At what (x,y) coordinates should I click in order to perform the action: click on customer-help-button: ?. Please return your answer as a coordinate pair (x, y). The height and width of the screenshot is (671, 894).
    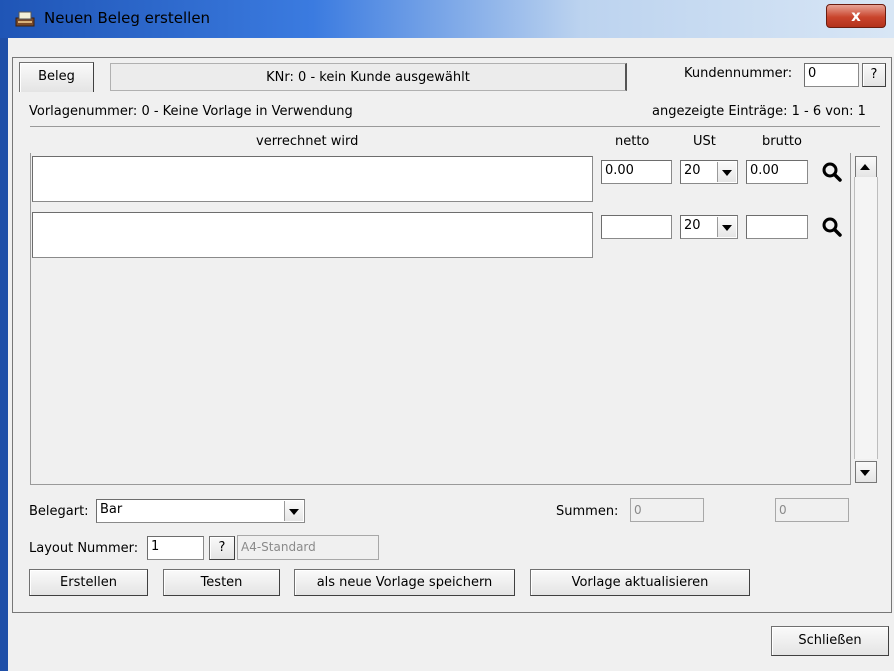
    Looking at the image, I should click on (874, 75).